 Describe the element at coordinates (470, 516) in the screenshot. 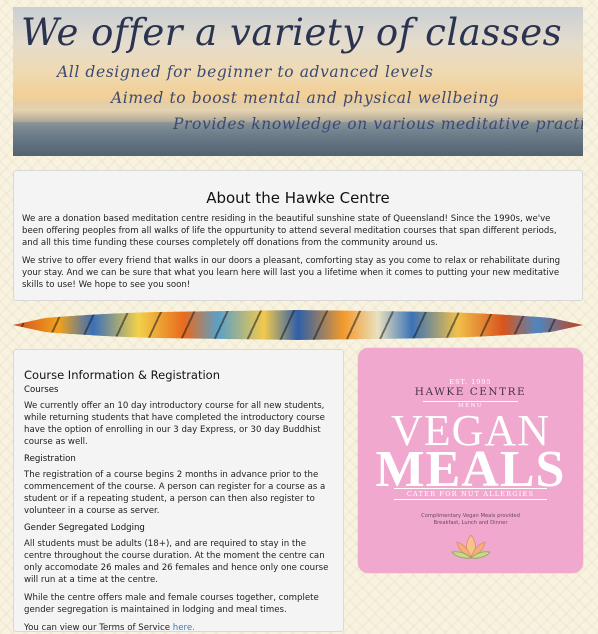

I see `poster-small-line-1: Complimentary Vegan Meals provided` at that location.